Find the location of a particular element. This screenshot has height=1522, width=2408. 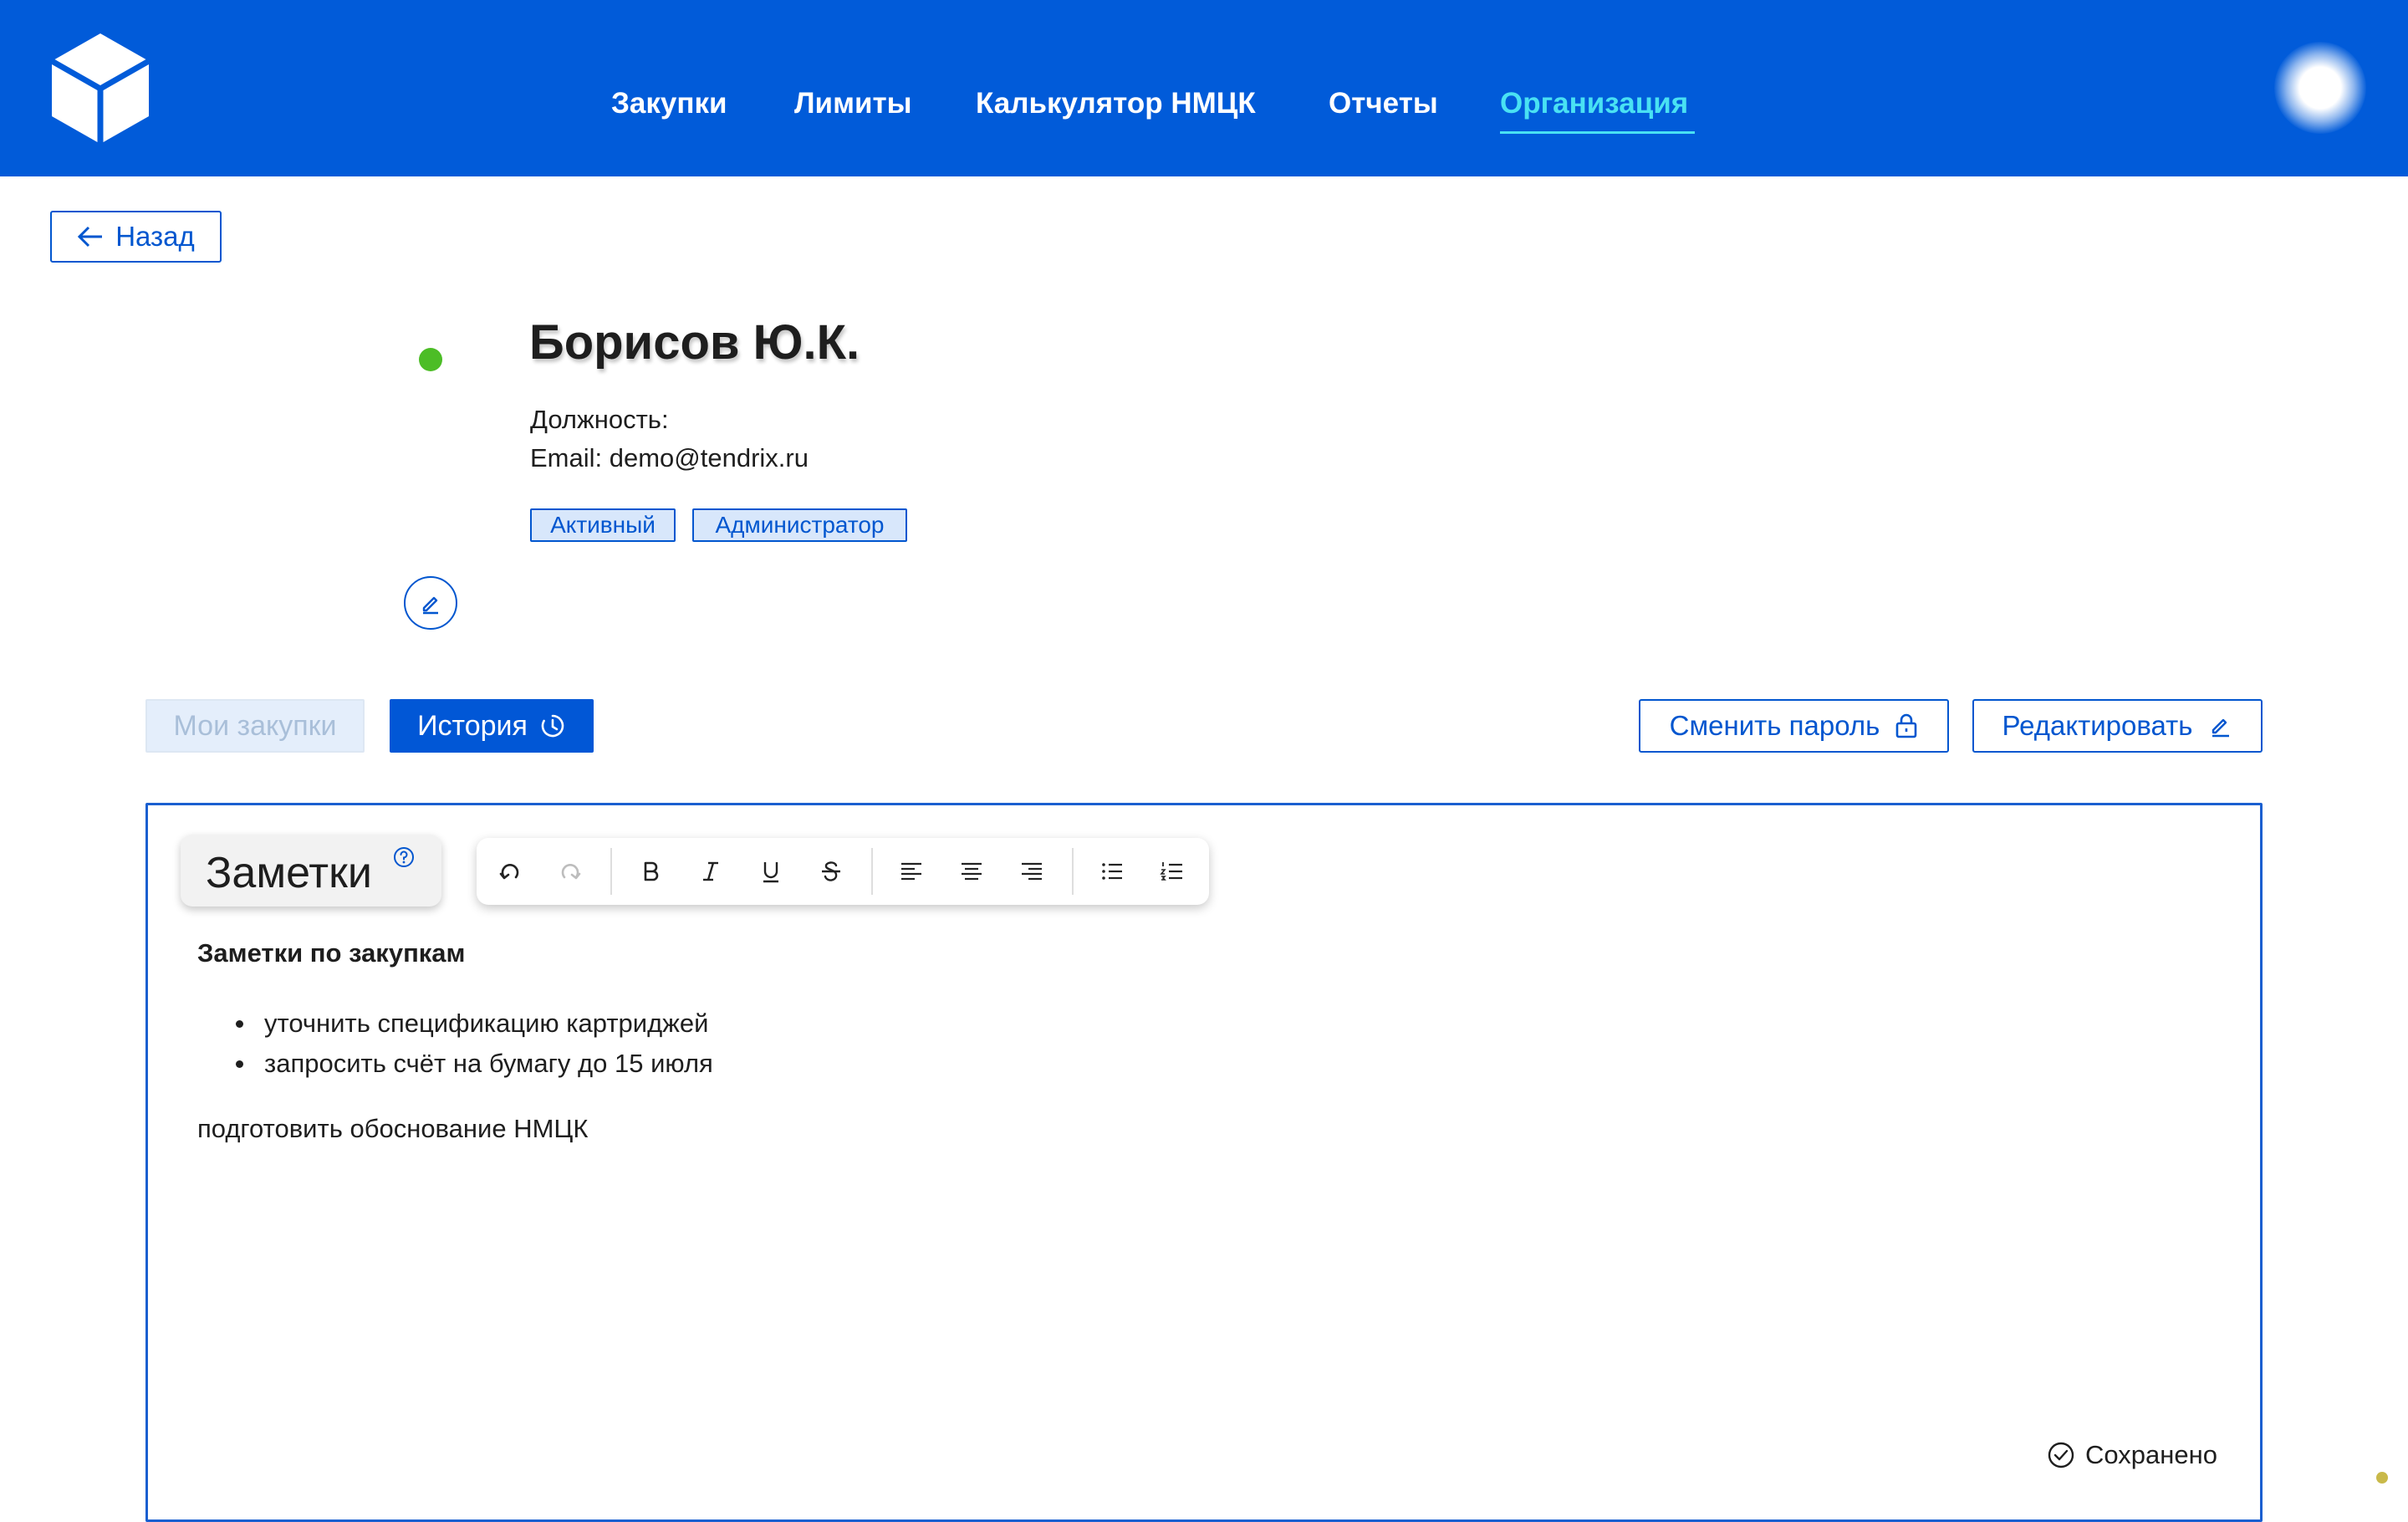

profile-position: Должность: is located at coordinates (599, 419).